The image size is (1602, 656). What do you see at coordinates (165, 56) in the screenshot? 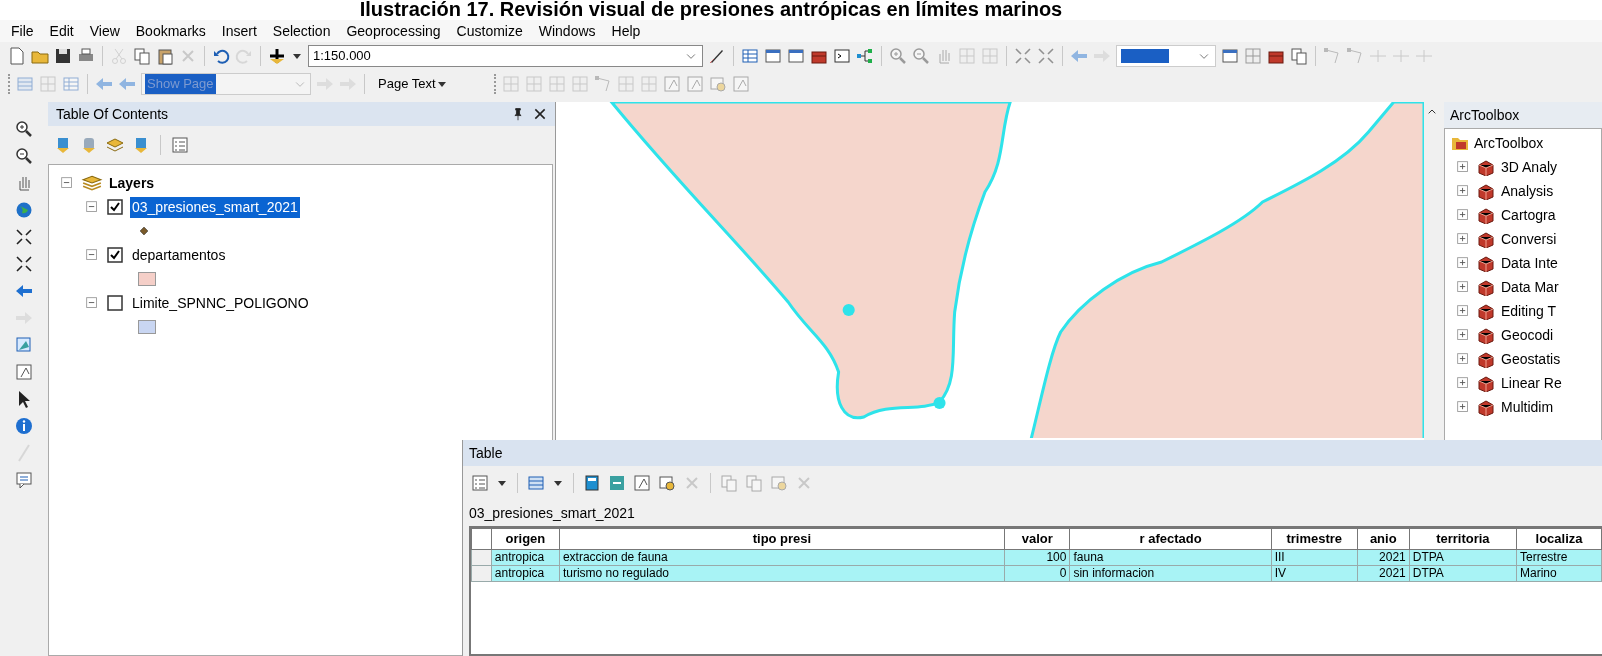
I see `clipboard-icon` at bounding box center [165, 56].